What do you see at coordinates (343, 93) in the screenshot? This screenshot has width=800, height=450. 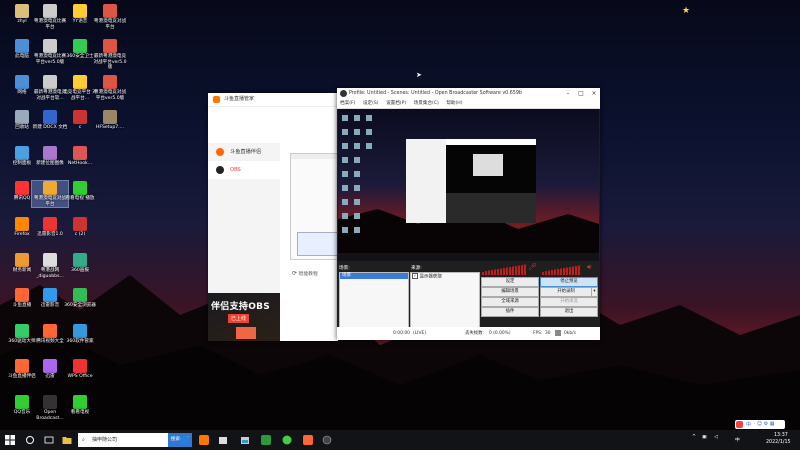 I see `obs-logo-icon` at bounding box center [343, 93].